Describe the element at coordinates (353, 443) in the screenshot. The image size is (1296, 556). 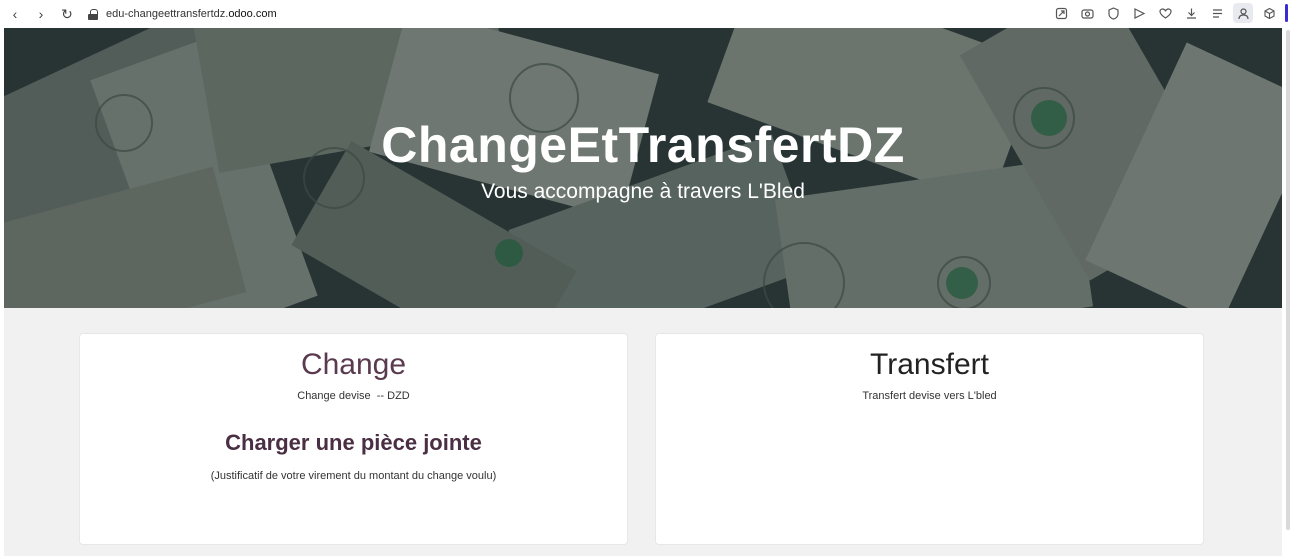
I see `attachment-upload-heading: Charger une pièce jointe` at that location.